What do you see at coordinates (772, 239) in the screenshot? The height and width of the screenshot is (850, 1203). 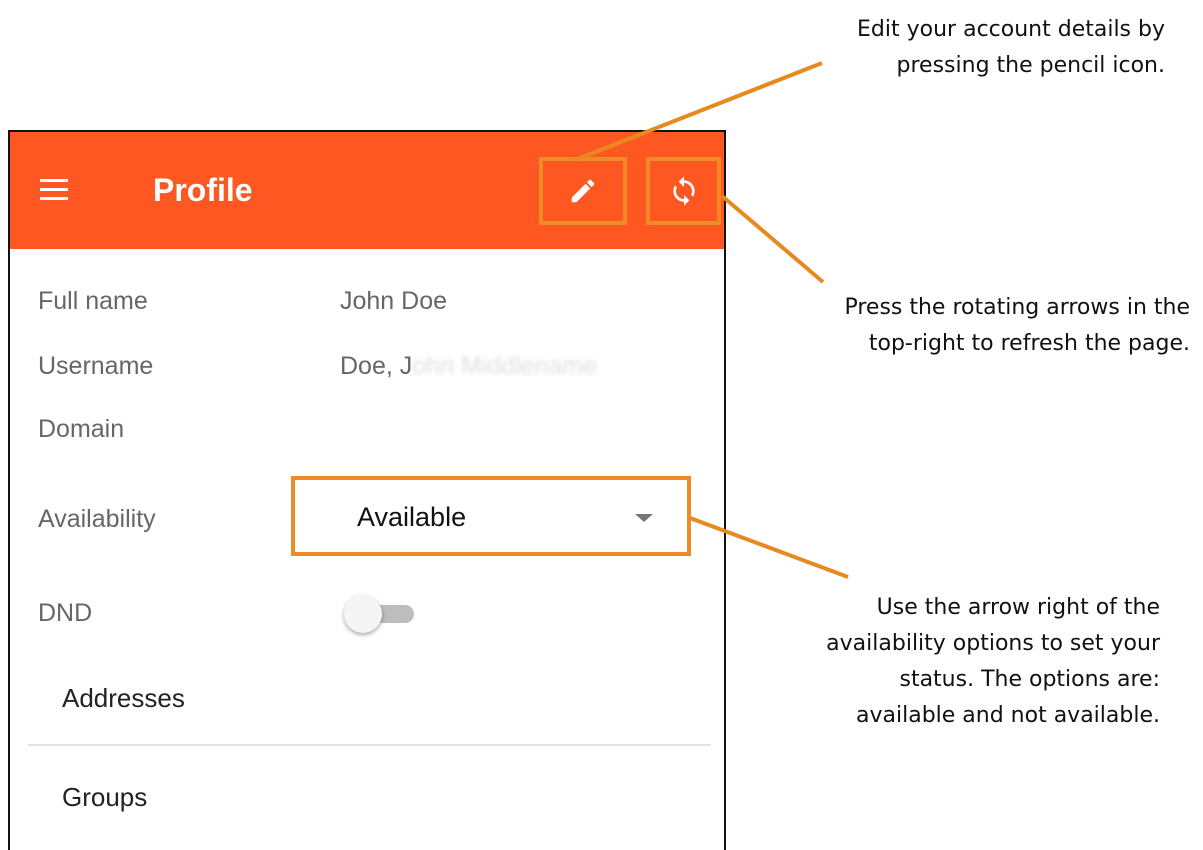 I see `refresh-callout-line` at bounding box center [772, 239].